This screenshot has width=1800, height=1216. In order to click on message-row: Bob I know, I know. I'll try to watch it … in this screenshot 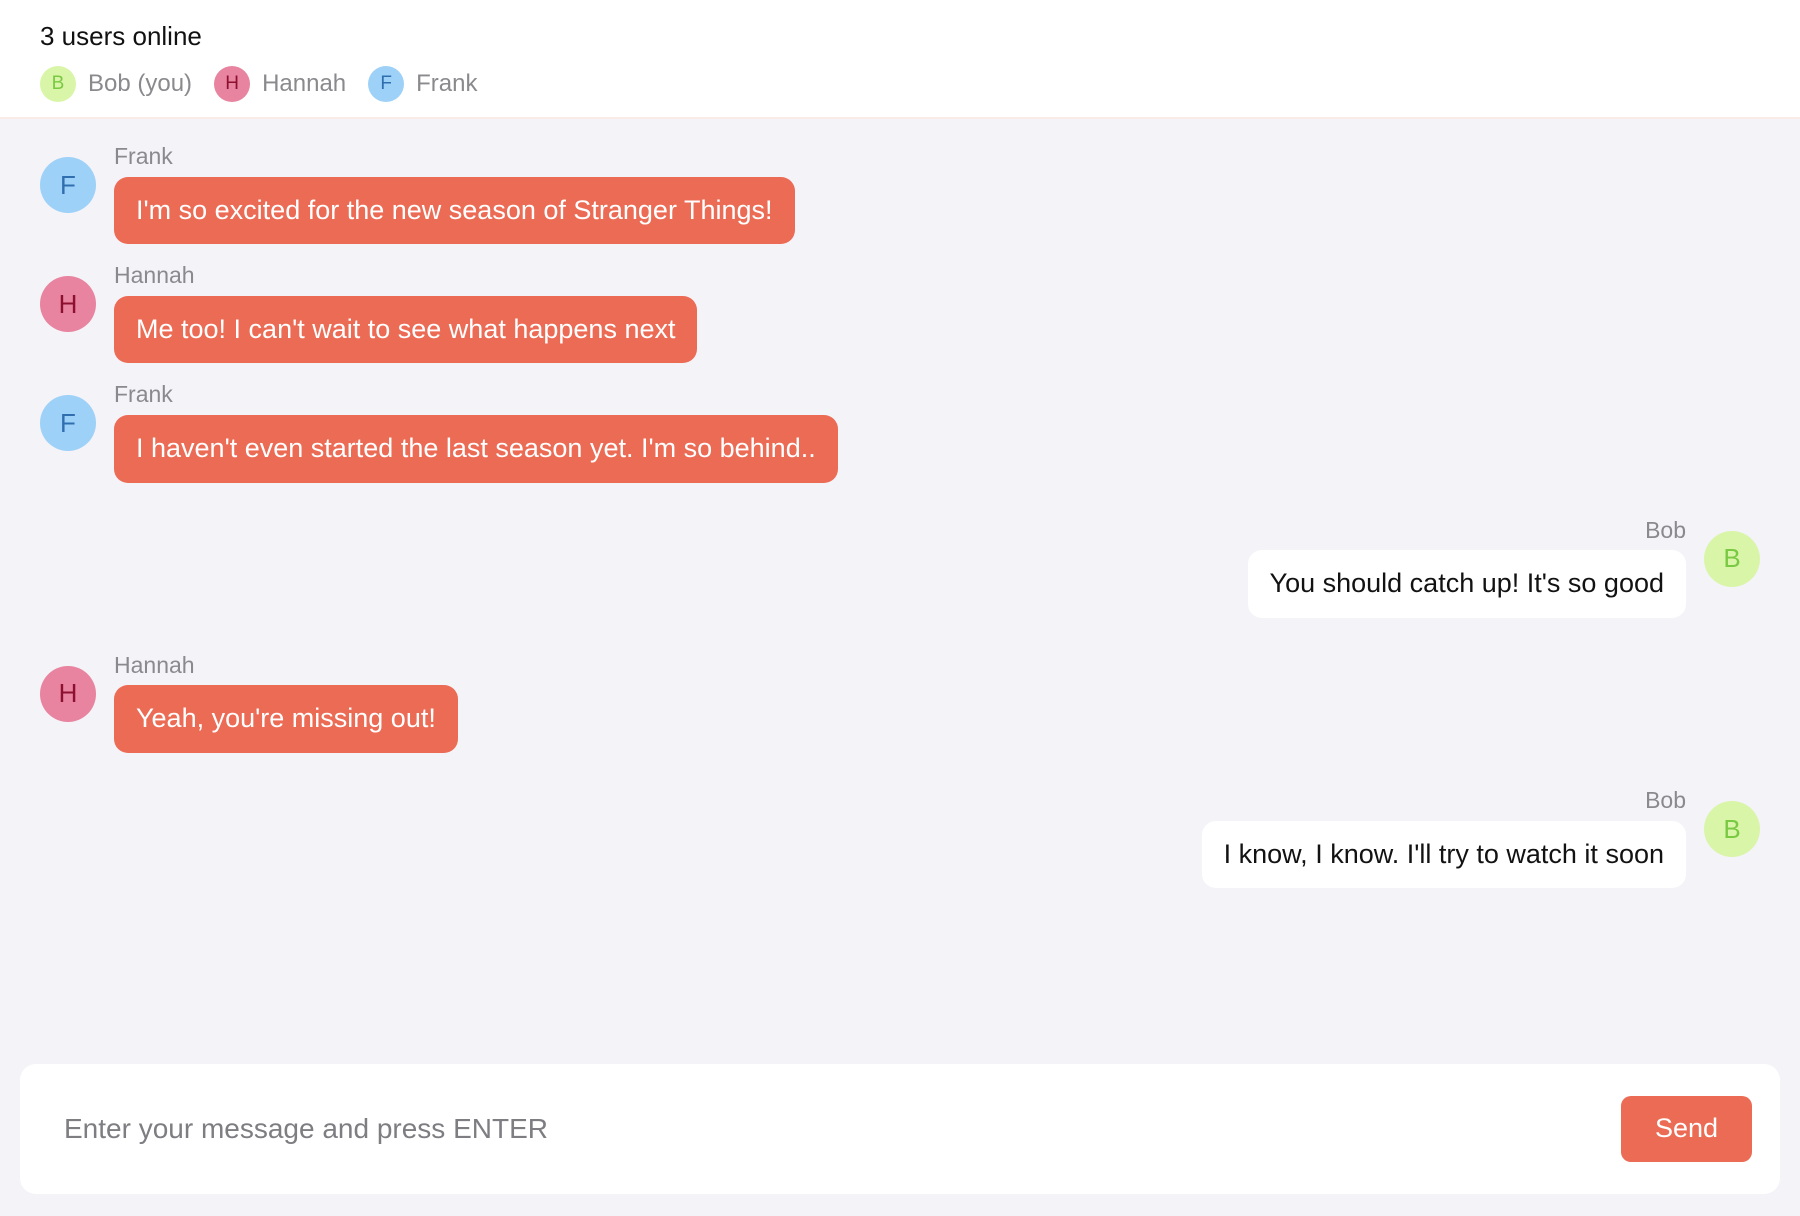, I will do `click(900, 838)`.